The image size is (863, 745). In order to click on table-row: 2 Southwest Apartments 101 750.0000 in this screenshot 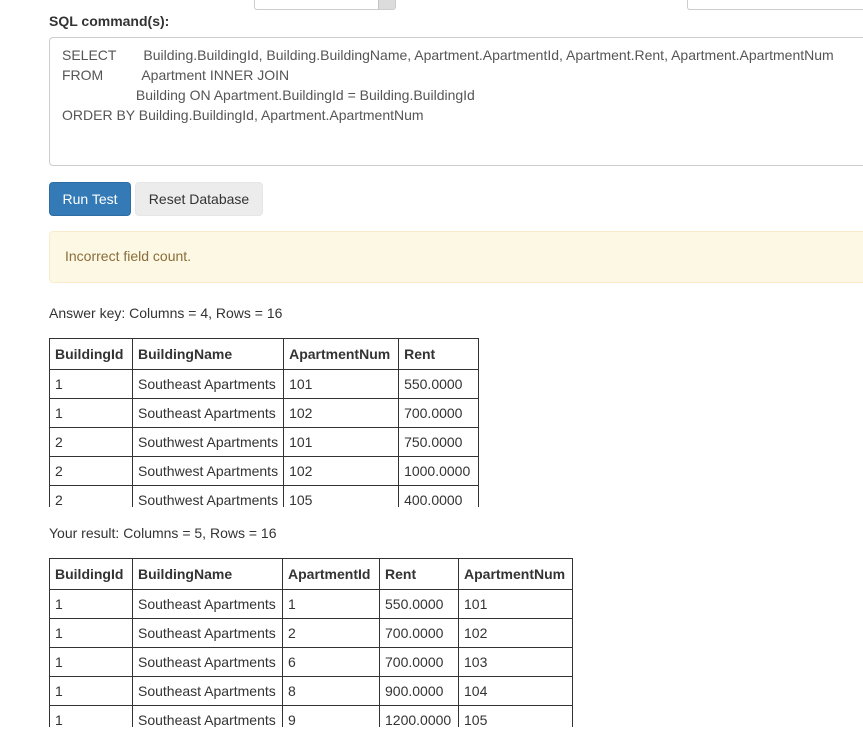, I will do `click(264, 442)`.